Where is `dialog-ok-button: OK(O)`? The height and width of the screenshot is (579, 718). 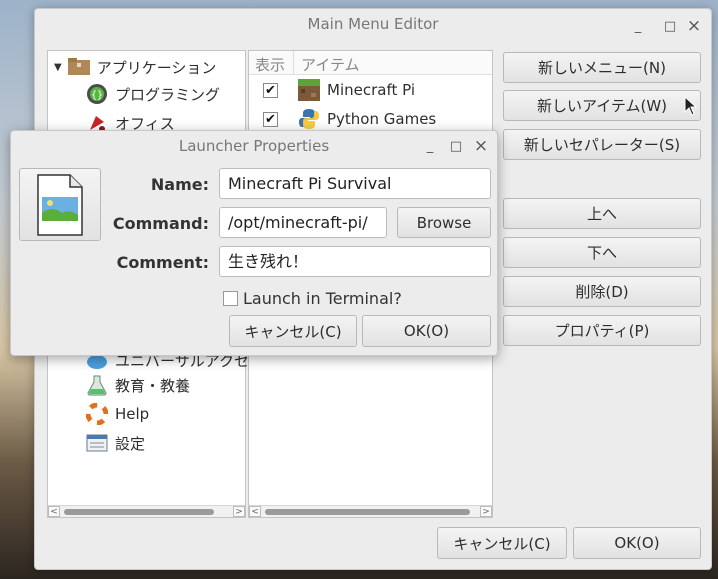 dialog-ok-button: OK(O) is located at coordinates (426, 331).